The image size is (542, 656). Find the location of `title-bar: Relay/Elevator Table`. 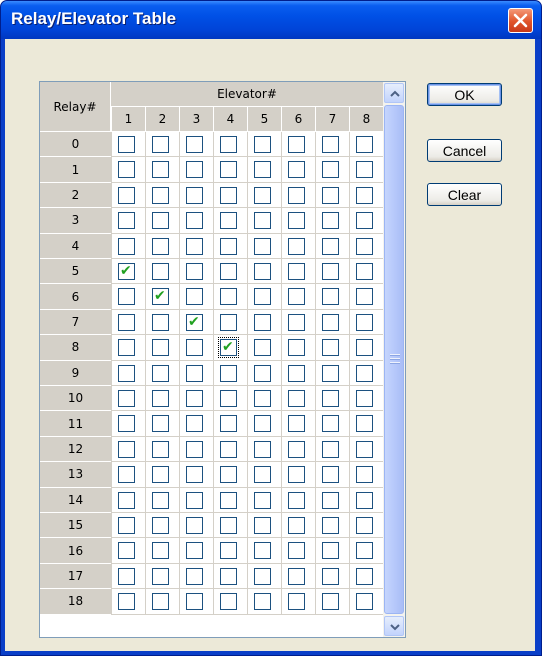

title-bar: Relay/Elevator Table is located at coordinates (271, 20).